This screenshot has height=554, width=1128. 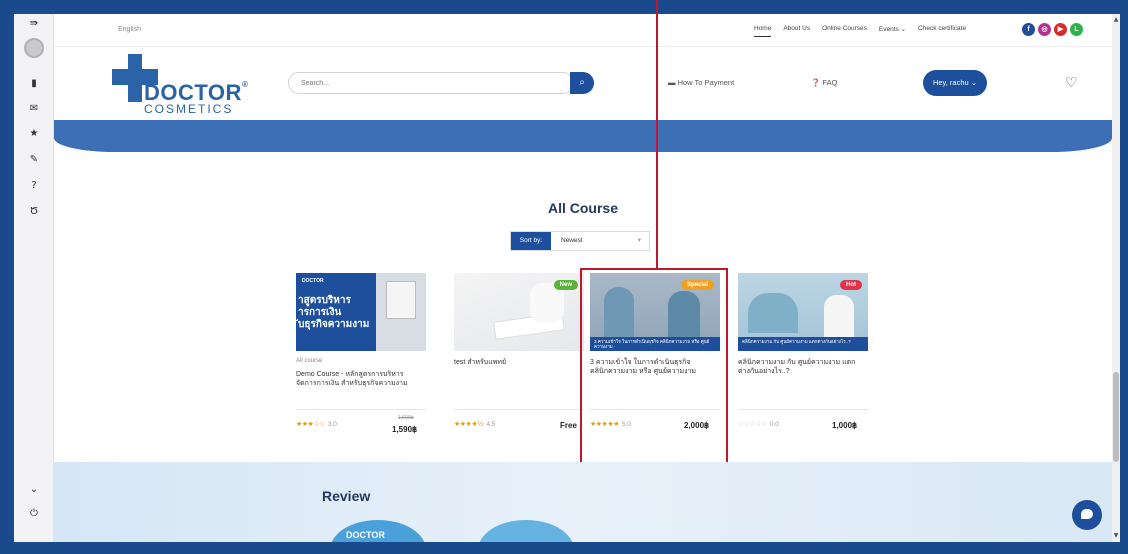 What do you see at coordinates (1071, 82) in the screenshot?
I see `heart-icon: ♡` at bounding box center [1071, 82].